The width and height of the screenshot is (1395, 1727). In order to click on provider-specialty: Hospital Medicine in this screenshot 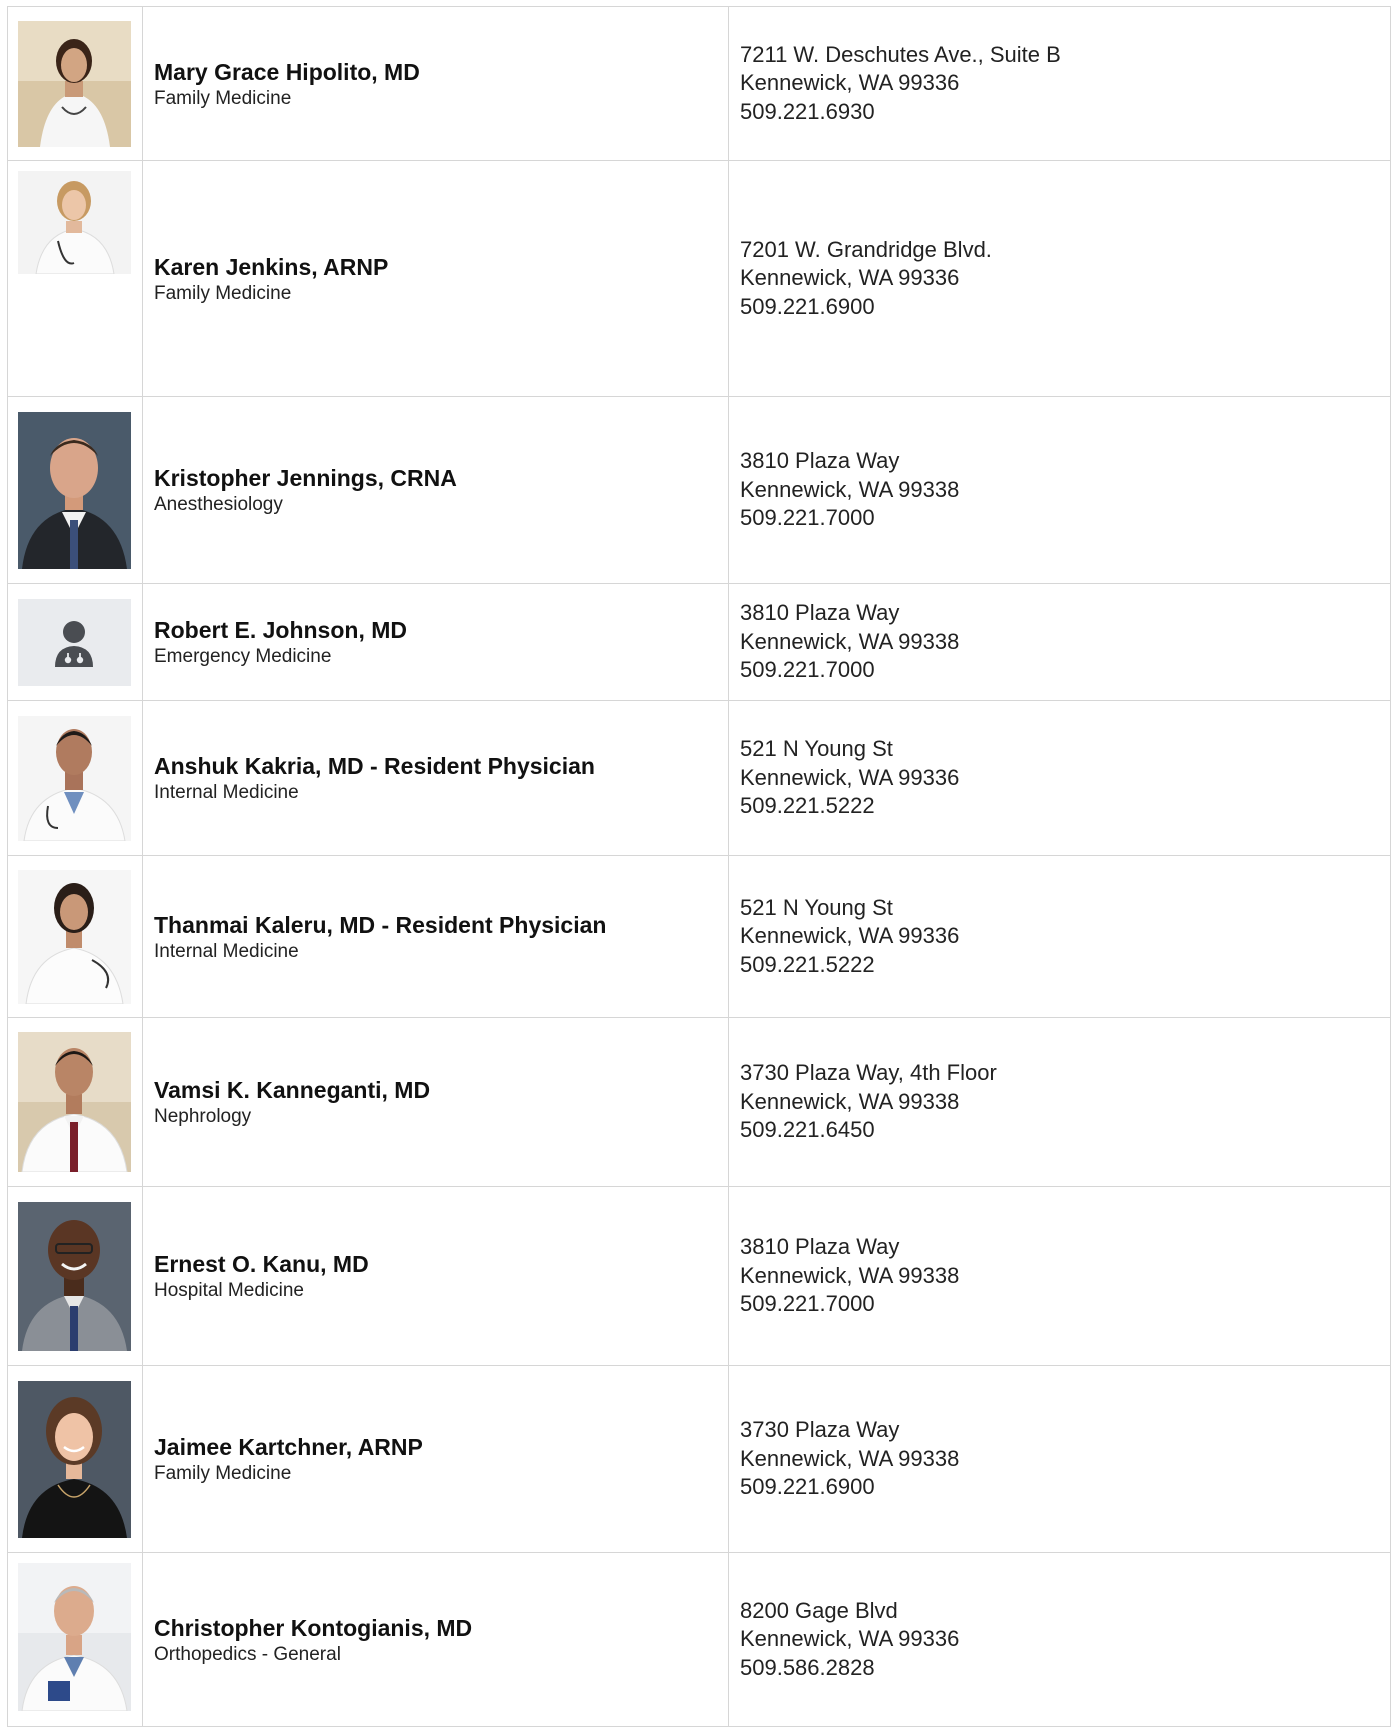, I will do `click(229, 1290)`.